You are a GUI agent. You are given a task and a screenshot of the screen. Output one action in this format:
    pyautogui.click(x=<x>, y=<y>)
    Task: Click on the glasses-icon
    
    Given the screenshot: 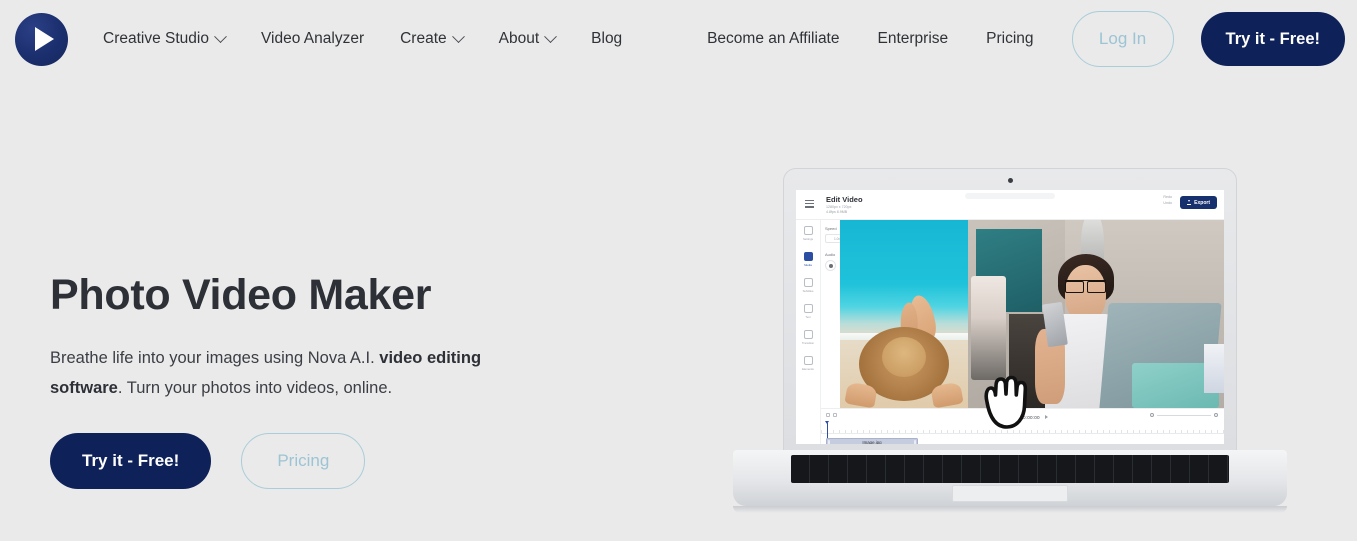 What is the action you would take?
    pyautogui.click(x=1086, y=287)
    